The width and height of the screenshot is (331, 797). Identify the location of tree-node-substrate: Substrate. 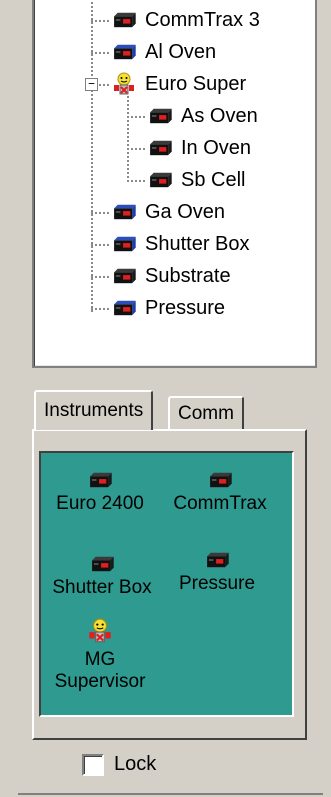
(170, 276).